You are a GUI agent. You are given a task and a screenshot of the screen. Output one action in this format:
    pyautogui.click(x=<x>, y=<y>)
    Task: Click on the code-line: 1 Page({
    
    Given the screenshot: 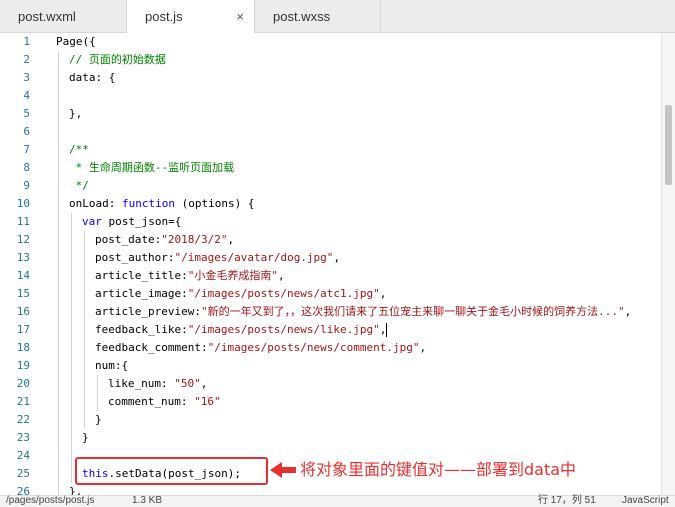 What is the action you would take?
    pyautogui.click(x=330, y=42)
    